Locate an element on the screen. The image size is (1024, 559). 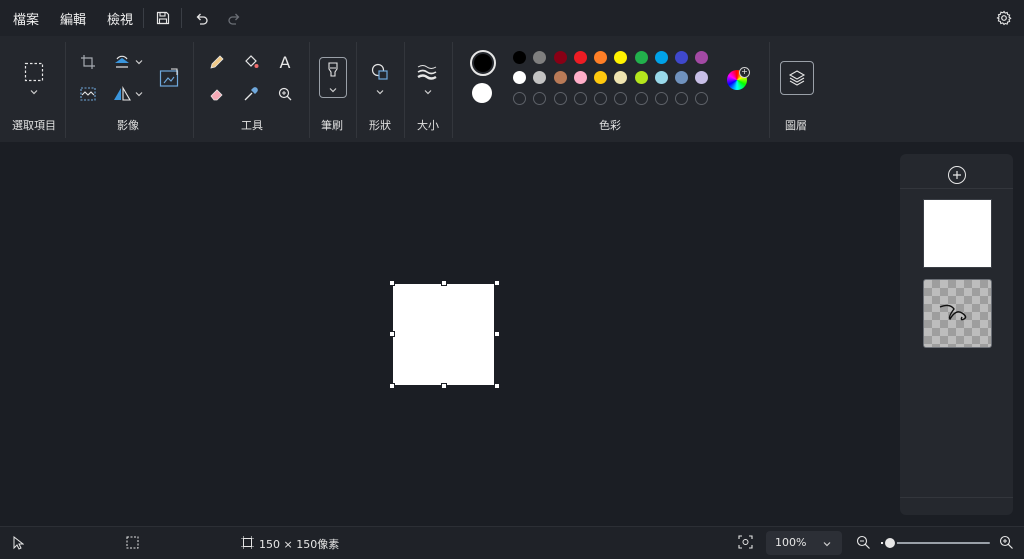
settings-icon is located at coordinates (1004, 18).